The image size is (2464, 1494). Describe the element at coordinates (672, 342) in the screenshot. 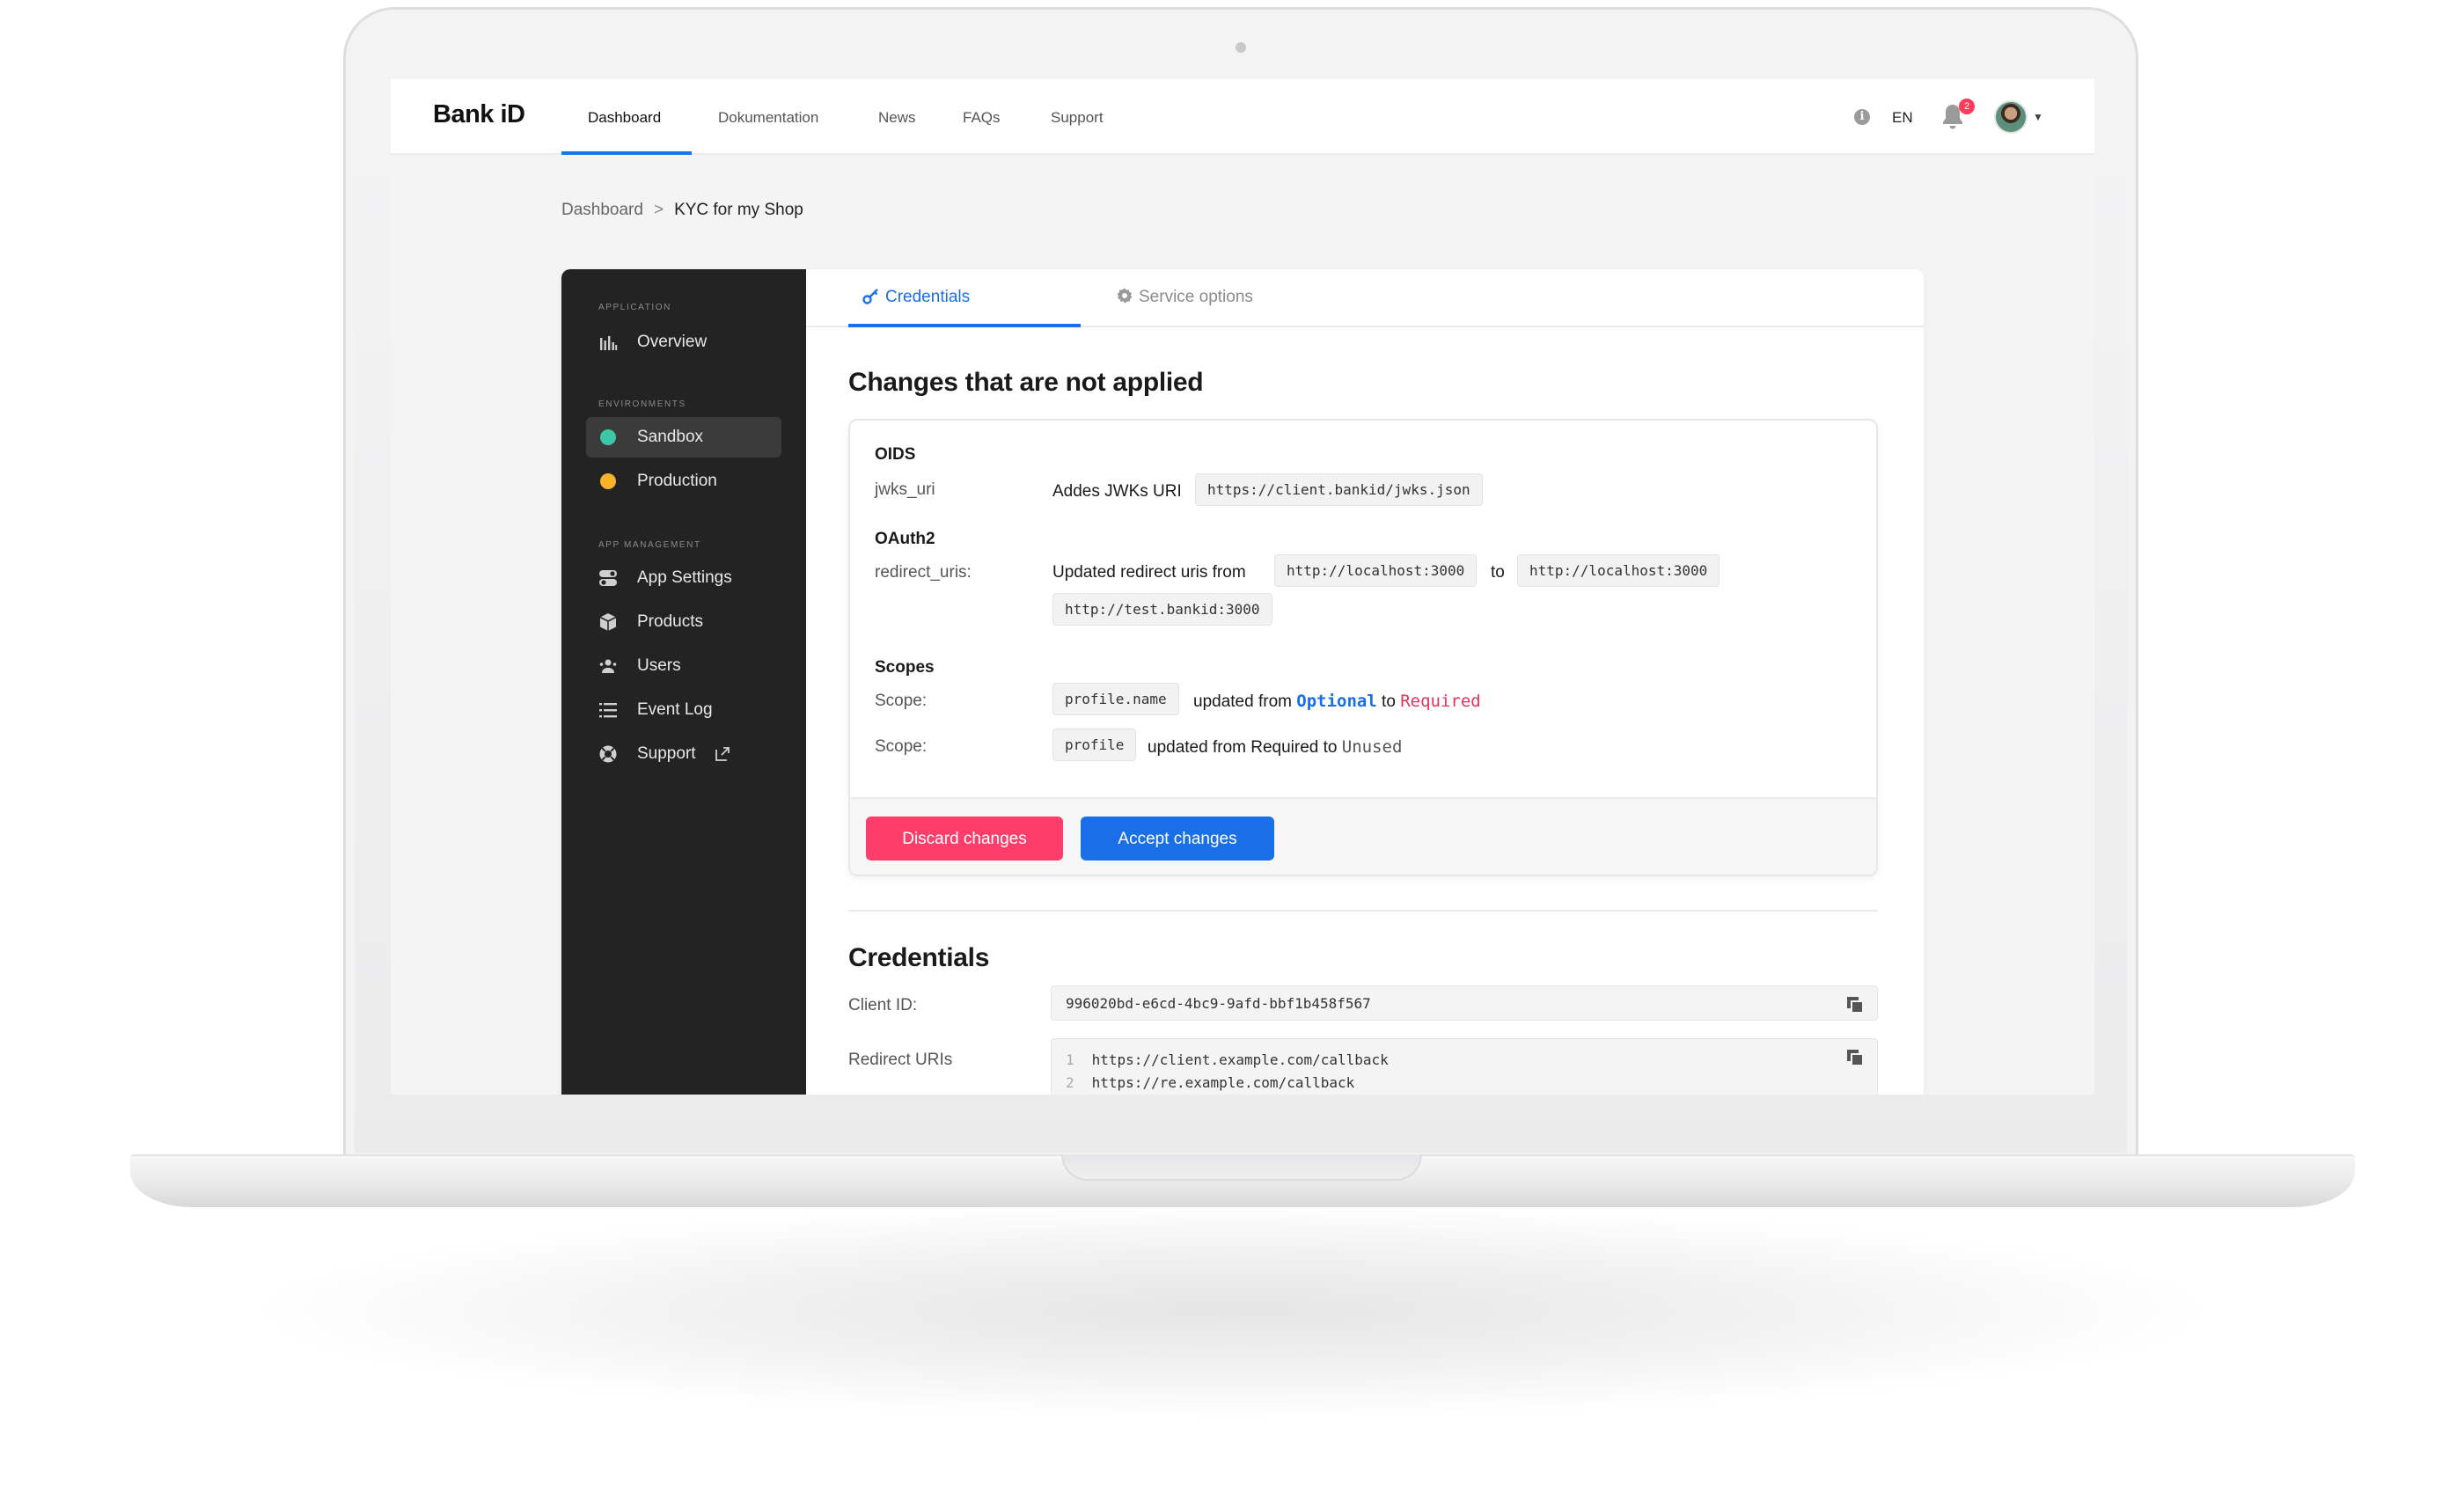

I see `sidebar-item-label: Overview` at that location.